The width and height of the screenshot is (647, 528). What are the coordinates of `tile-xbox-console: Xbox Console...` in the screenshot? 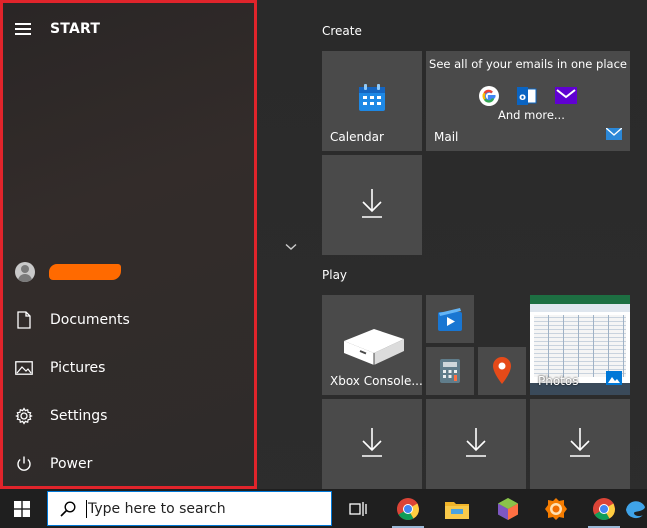 It's located at (372, 345).